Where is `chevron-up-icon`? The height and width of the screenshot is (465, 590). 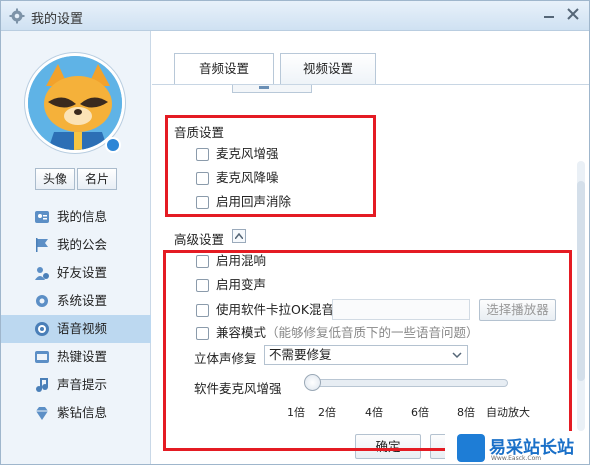 chevron-up-icon is located at coordinates (239, 236).